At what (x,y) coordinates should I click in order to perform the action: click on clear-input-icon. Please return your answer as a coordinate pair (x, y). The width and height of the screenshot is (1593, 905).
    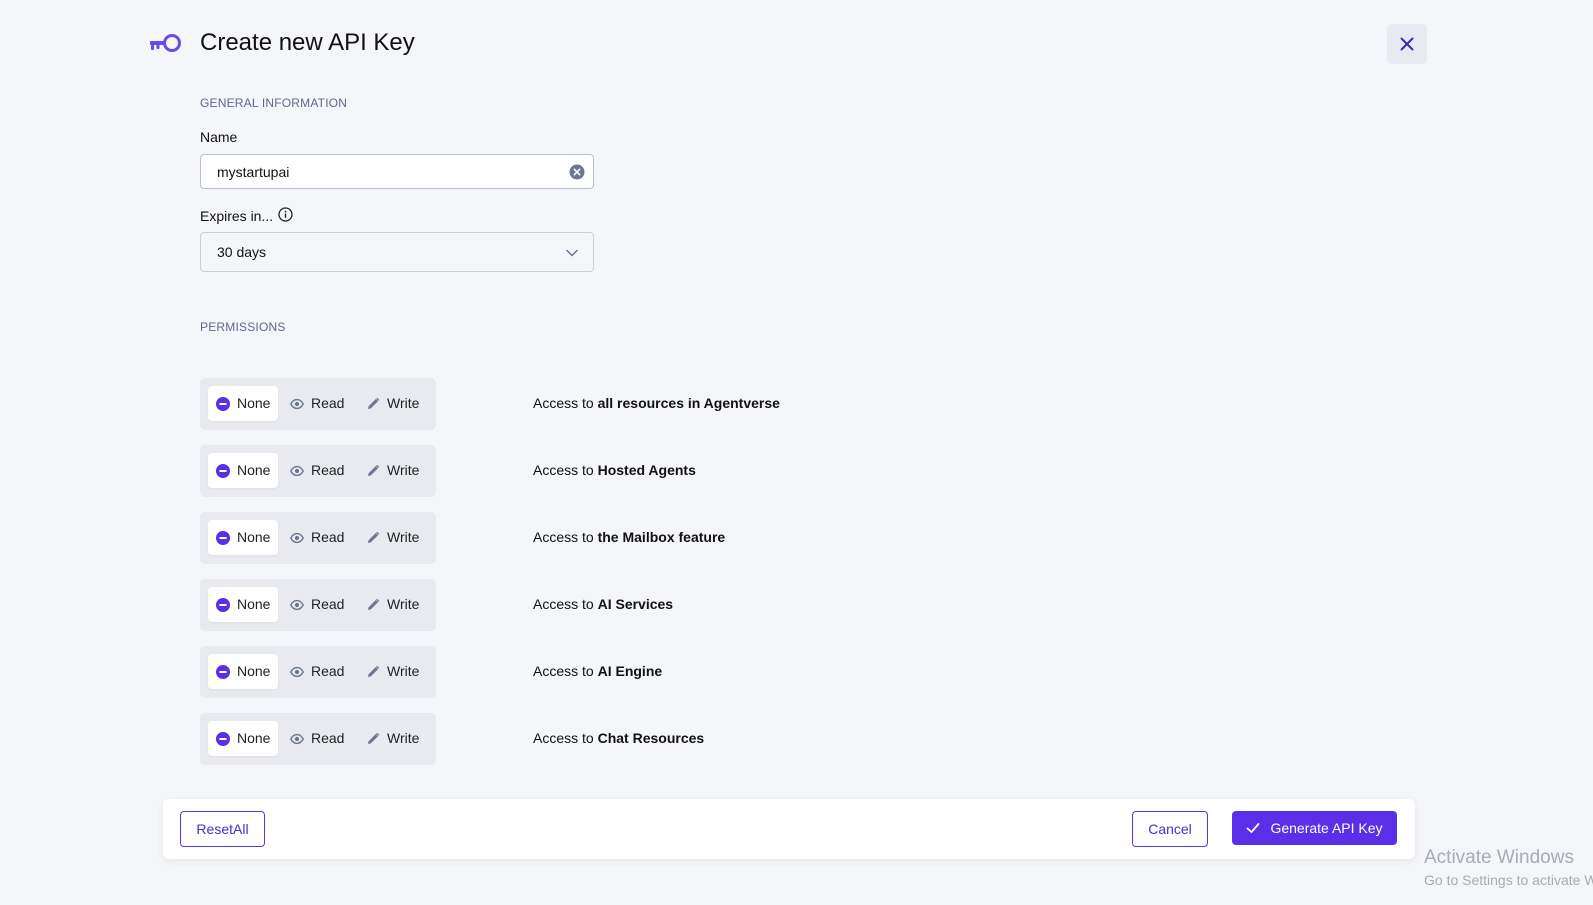
    Looking at the image, I should click on (577, 172).